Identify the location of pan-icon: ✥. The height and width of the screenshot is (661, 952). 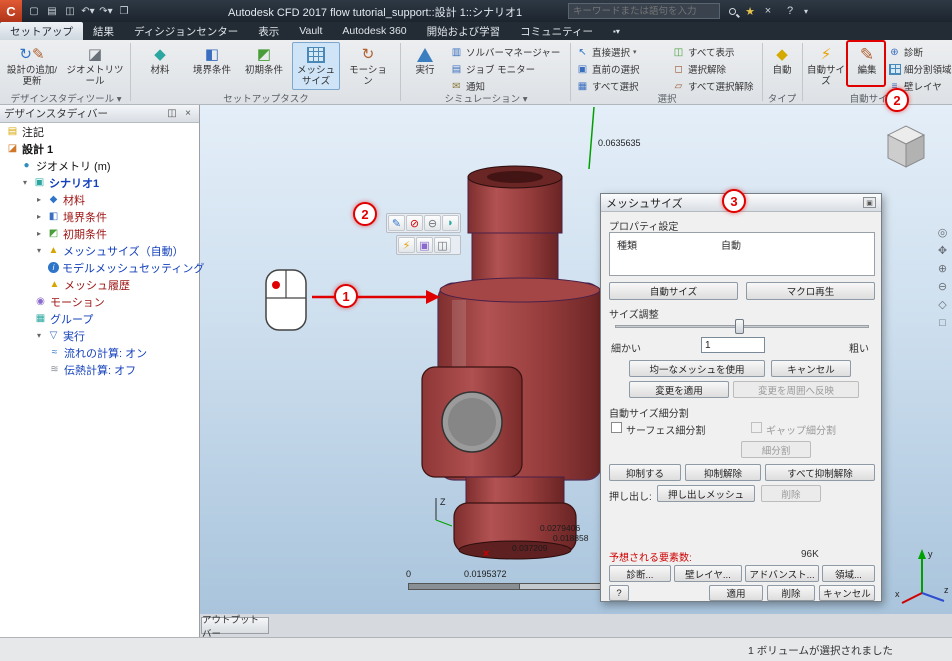
(942, 250).